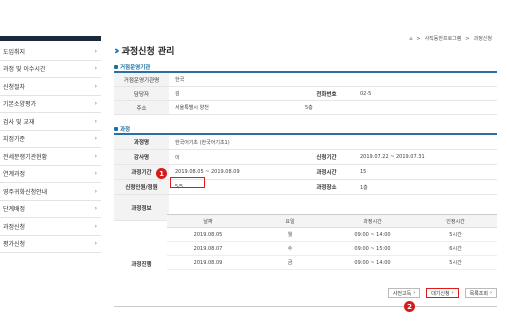 This screenshot has height=331, width=507. Describe the element at coordinates (290, 221) in the screenshot. I see `column-header-day: 요일` at that location.